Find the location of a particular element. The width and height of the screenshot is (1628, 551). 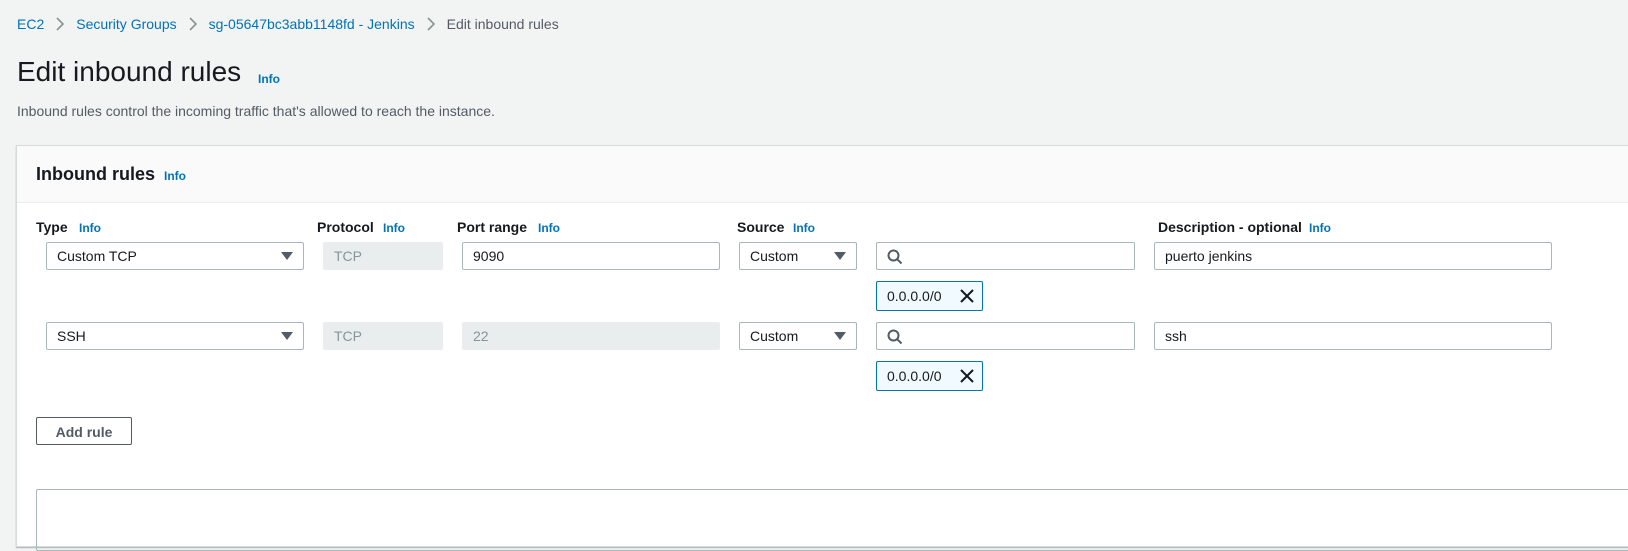

breadcrumb-security-group: sg-05647bc3abb1148fd - Jenkins is located at coordinates (312, 24).